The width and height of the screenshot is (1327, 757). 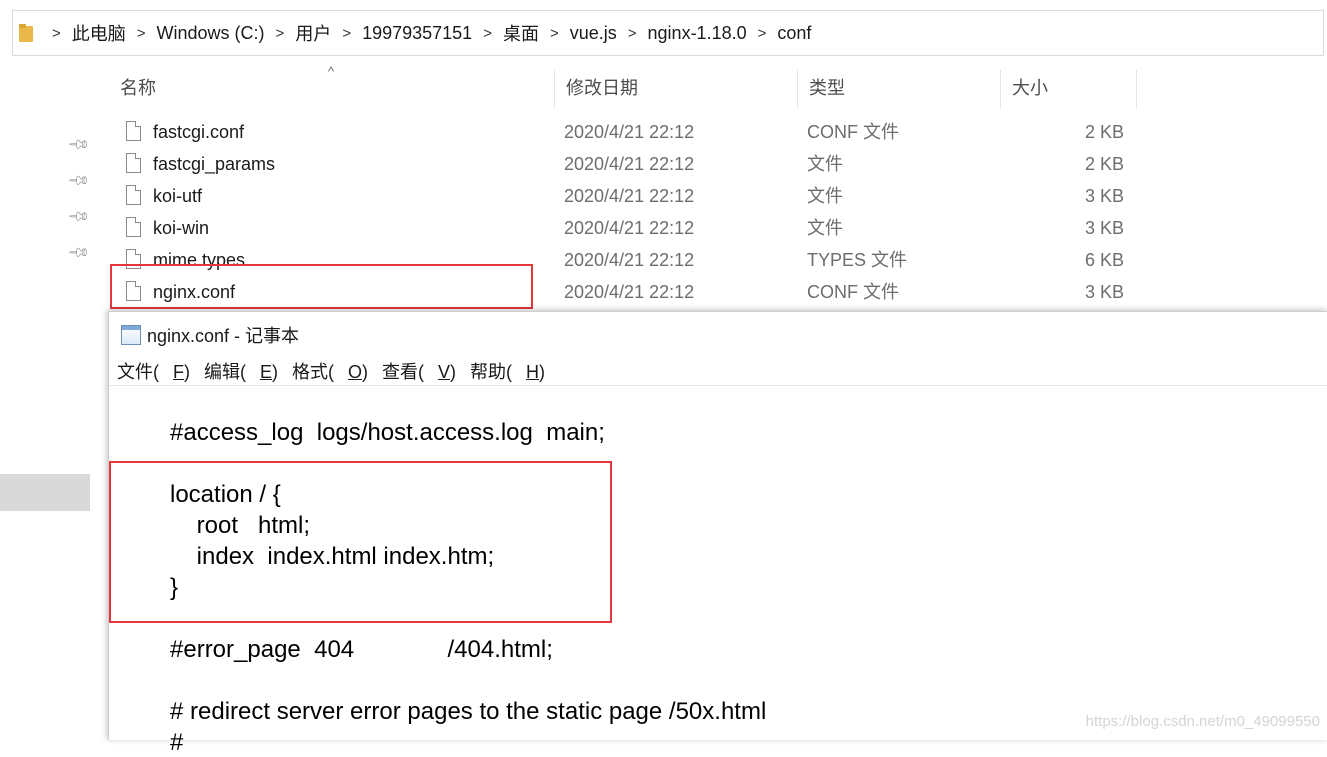 I want to click on menu-view: 查看( V), so click(x=419, y=371).